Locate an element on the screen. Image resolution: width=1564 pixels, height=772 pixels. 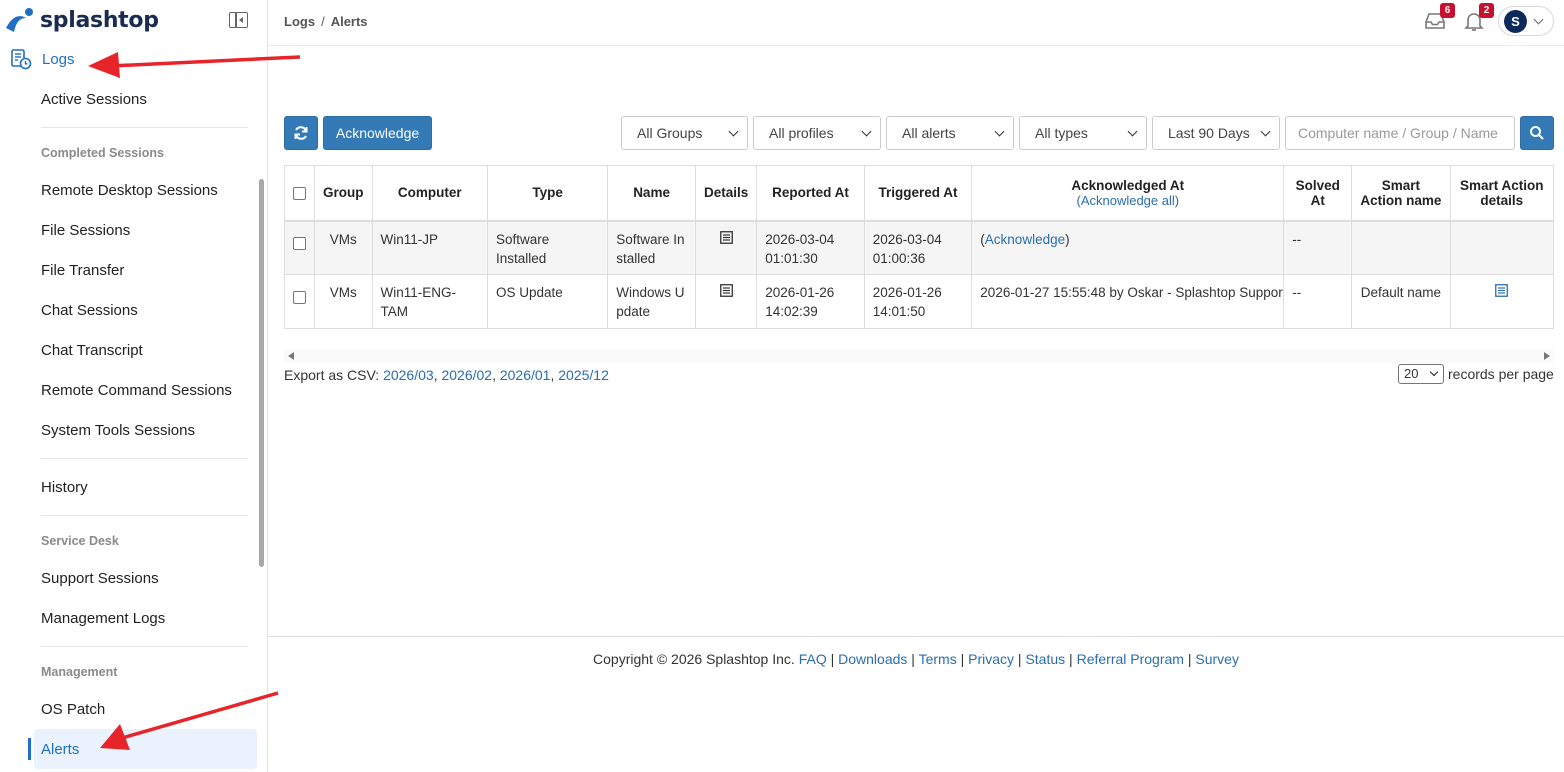
records-per-page-select: 20 is located at coordinates (1421, 374).